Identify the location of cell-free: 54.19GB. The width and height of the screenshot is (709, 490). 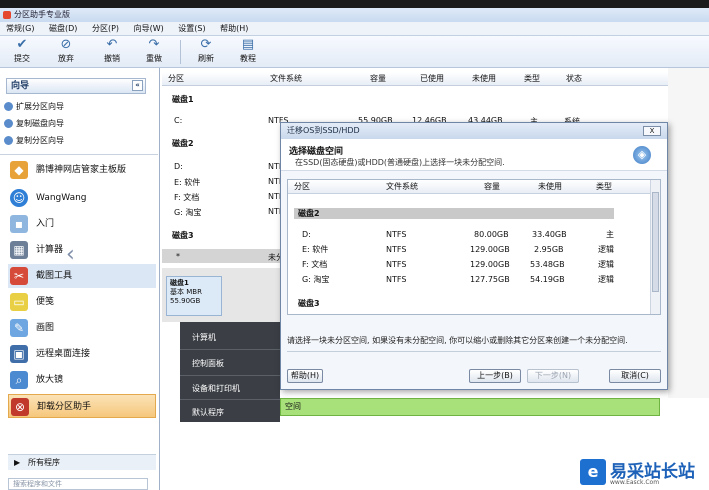
(547, 279).